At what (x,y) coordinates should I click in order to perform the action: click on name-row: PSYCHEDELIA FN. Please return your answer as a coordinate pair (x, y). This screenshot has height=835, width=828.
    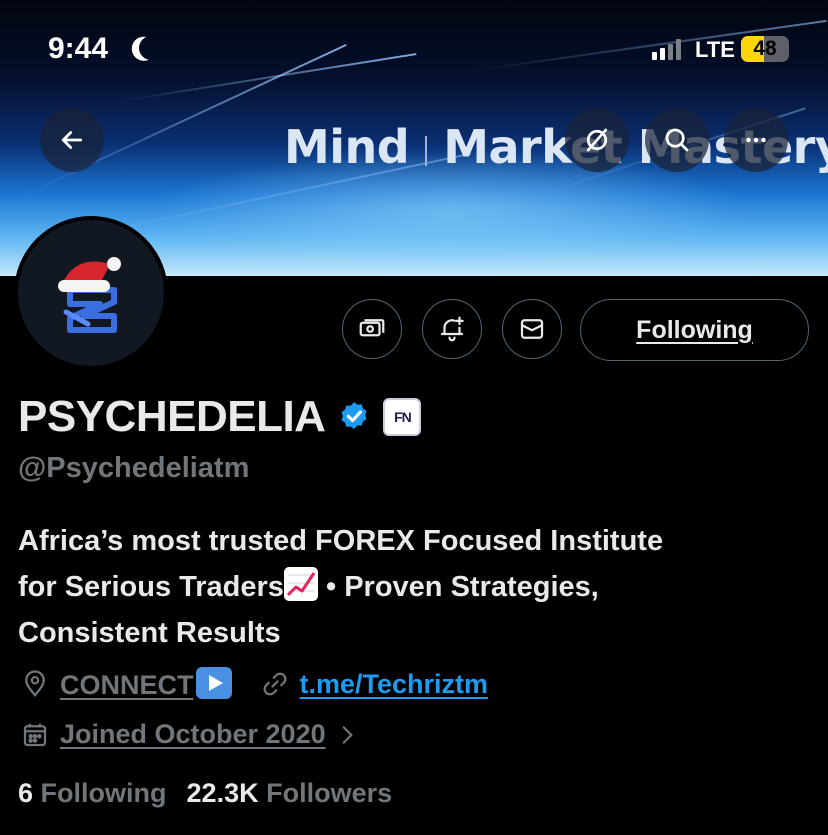
    Looking at the image, I should click on (220, 417).